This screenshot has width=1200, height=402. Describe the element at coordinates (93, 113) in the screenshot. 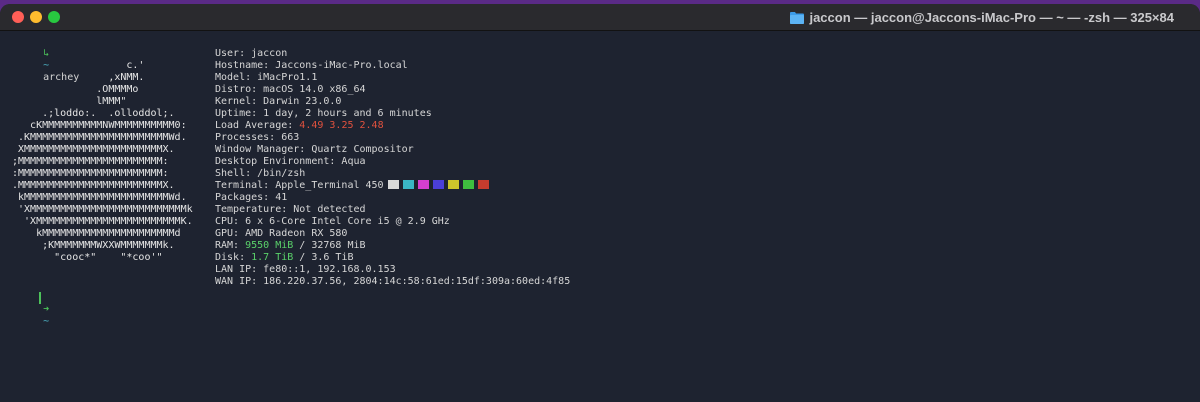

I see `logo-line: .;loddo:. .olloddol;.` at that location.